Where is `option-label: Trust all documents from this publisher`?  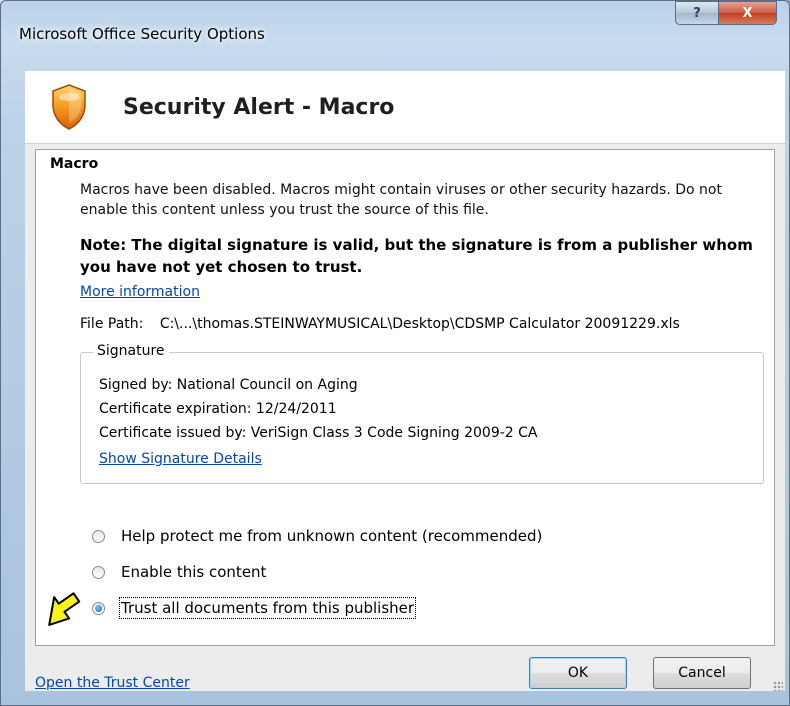
option-label: Trust all documents from this publisher is located at coordinates (267, 608).